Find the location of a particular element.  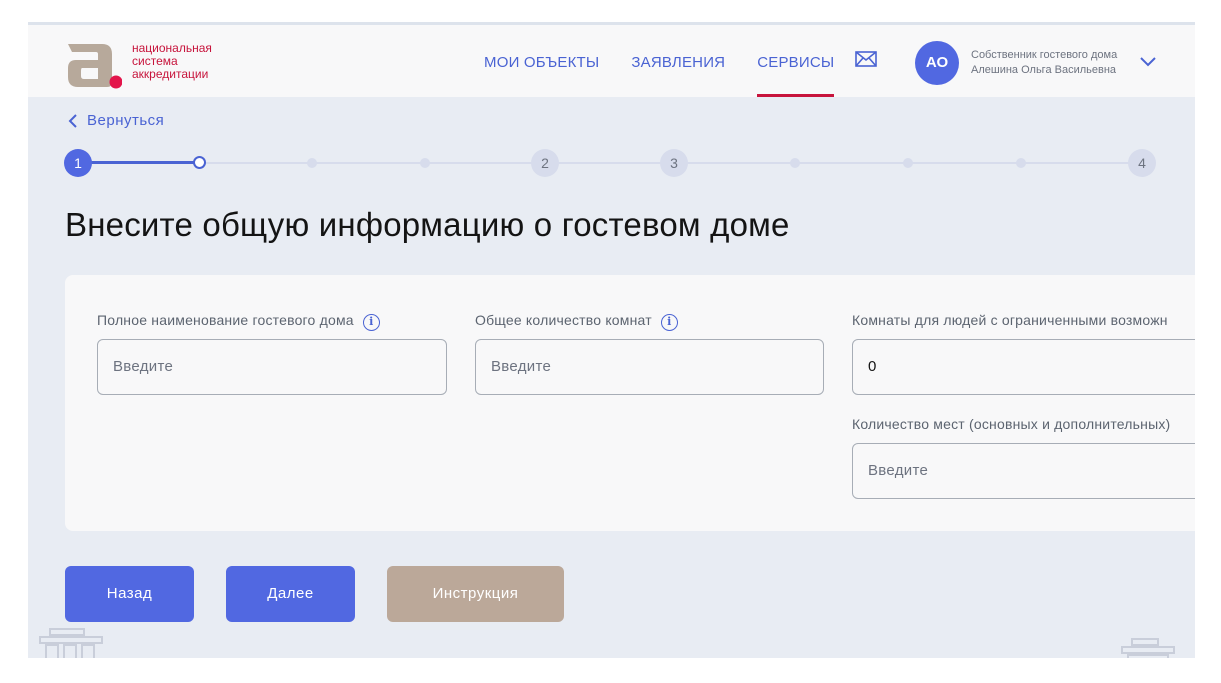

main-nav: МОИ ОБЪЕКТЫ ЗАЯВЛЕНИЯ СЕРВИСЫ is located at coordinates (675, 61).